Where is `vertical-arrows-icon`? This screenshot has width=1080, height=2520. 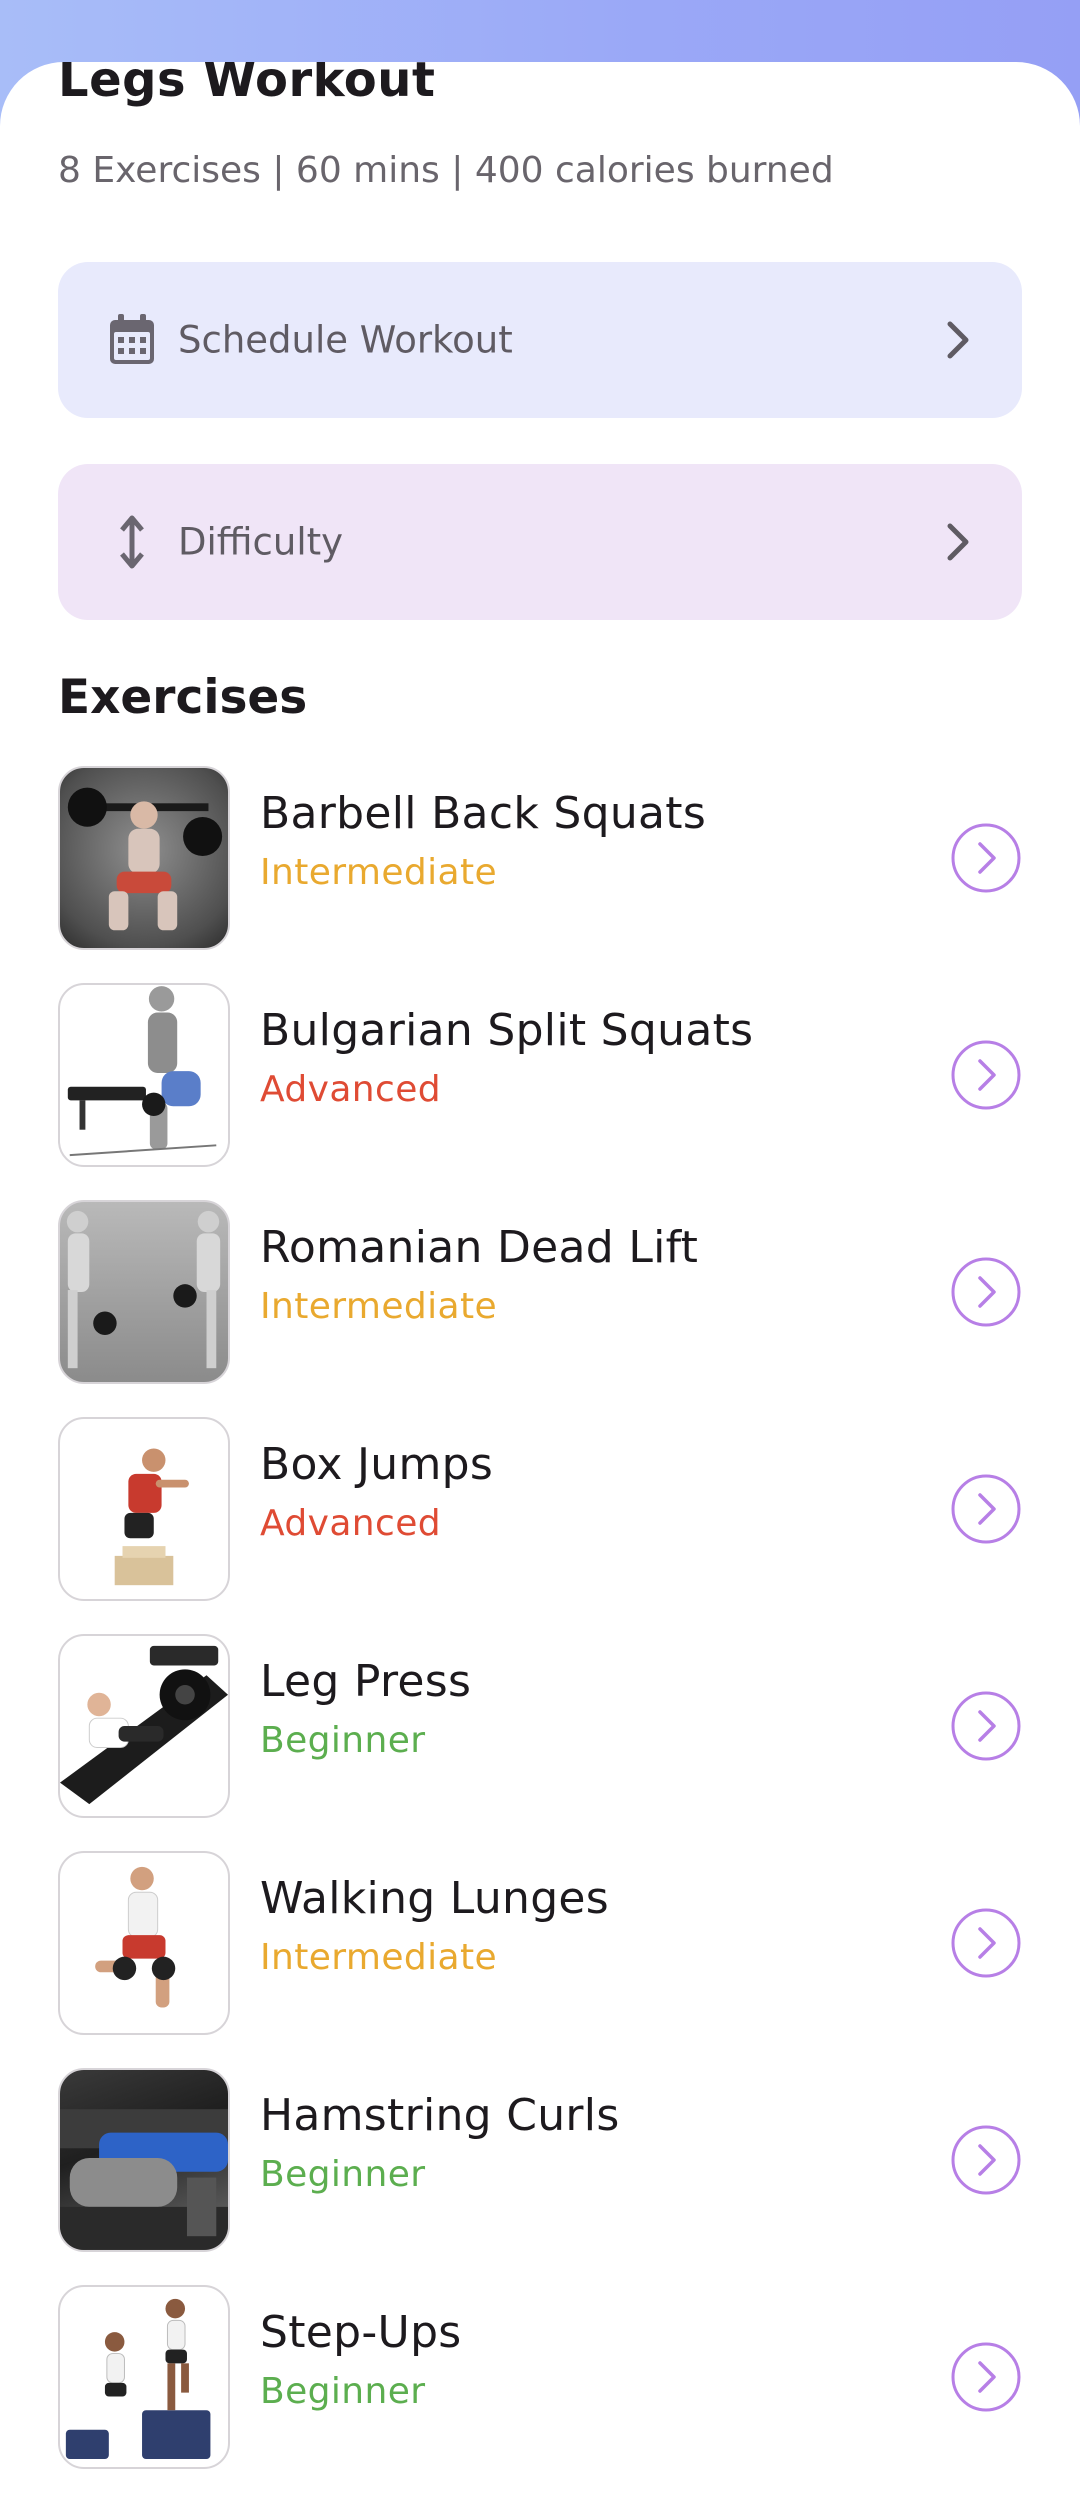 vertical-arrows-icon is located at coordinates (132, 542).